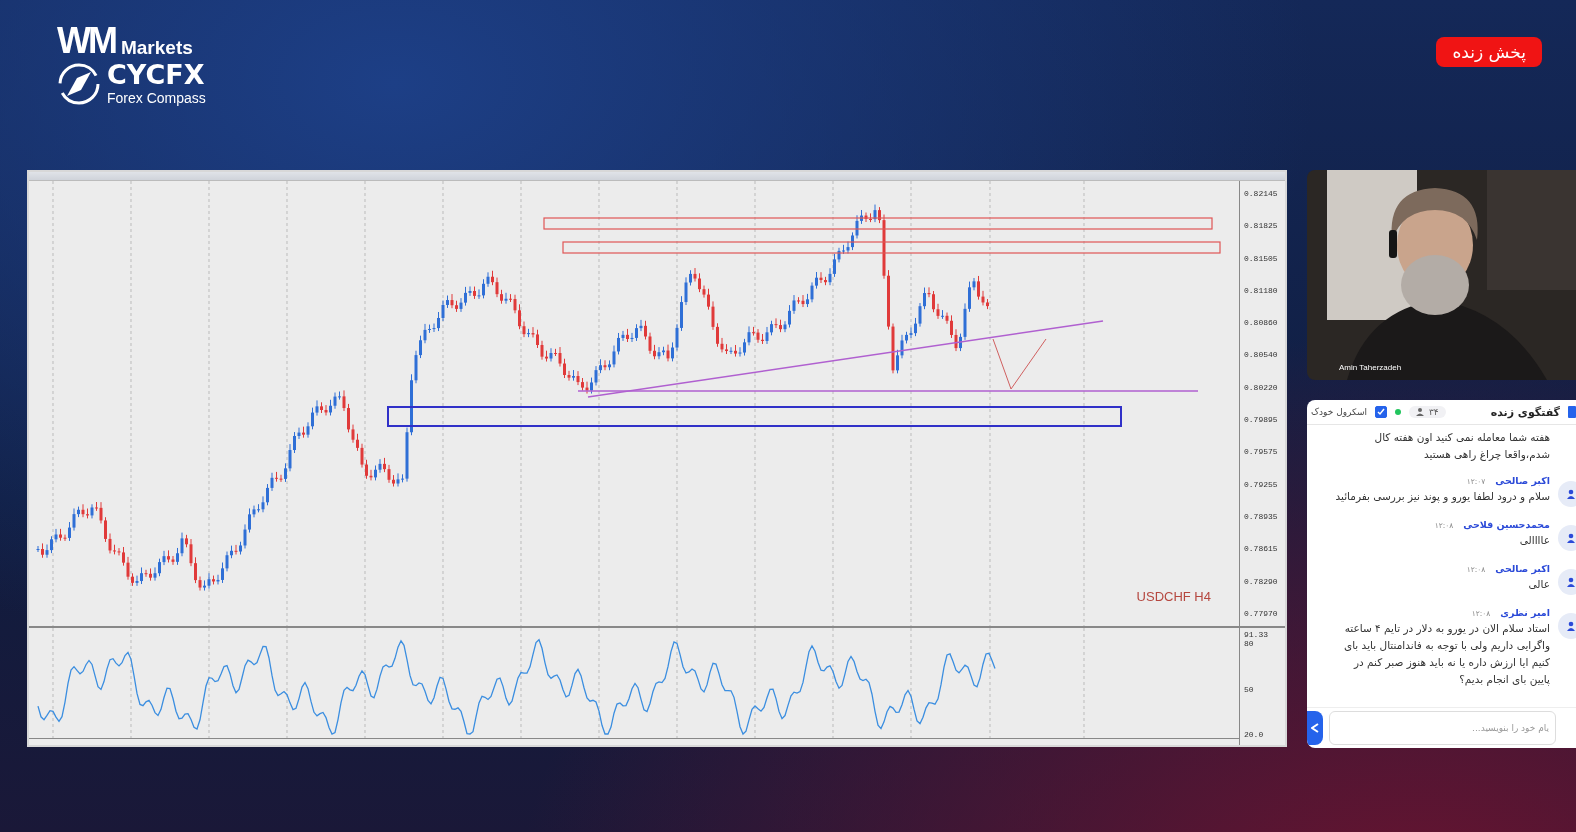 Image resolution: width=1576 pixels, height=832 pixels. Describe the element at coordinates (79, 84) in the screenshot. I see `compass-icon` at that location.